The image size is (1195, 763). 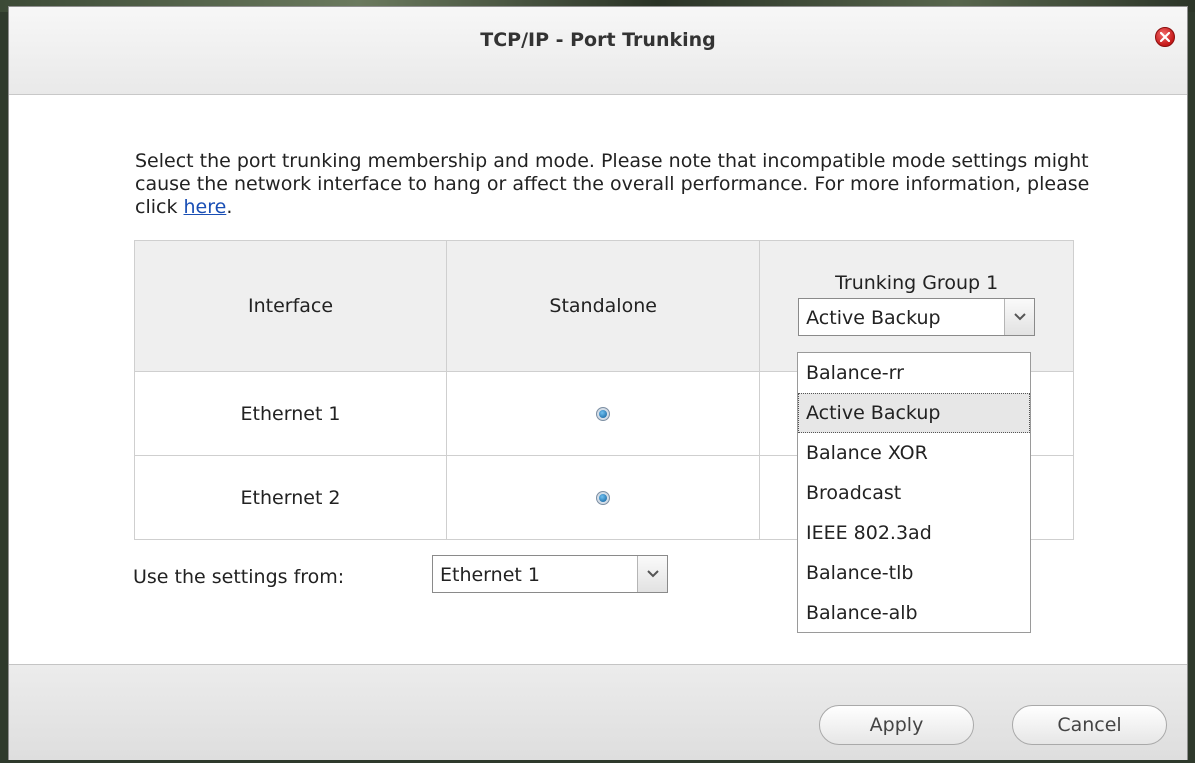 What do you see at coordinates (914, 573) in the screenshot?
I see `dropdown-option-balance-tlb: Balance-tlb` at bounding box center [914, 573].